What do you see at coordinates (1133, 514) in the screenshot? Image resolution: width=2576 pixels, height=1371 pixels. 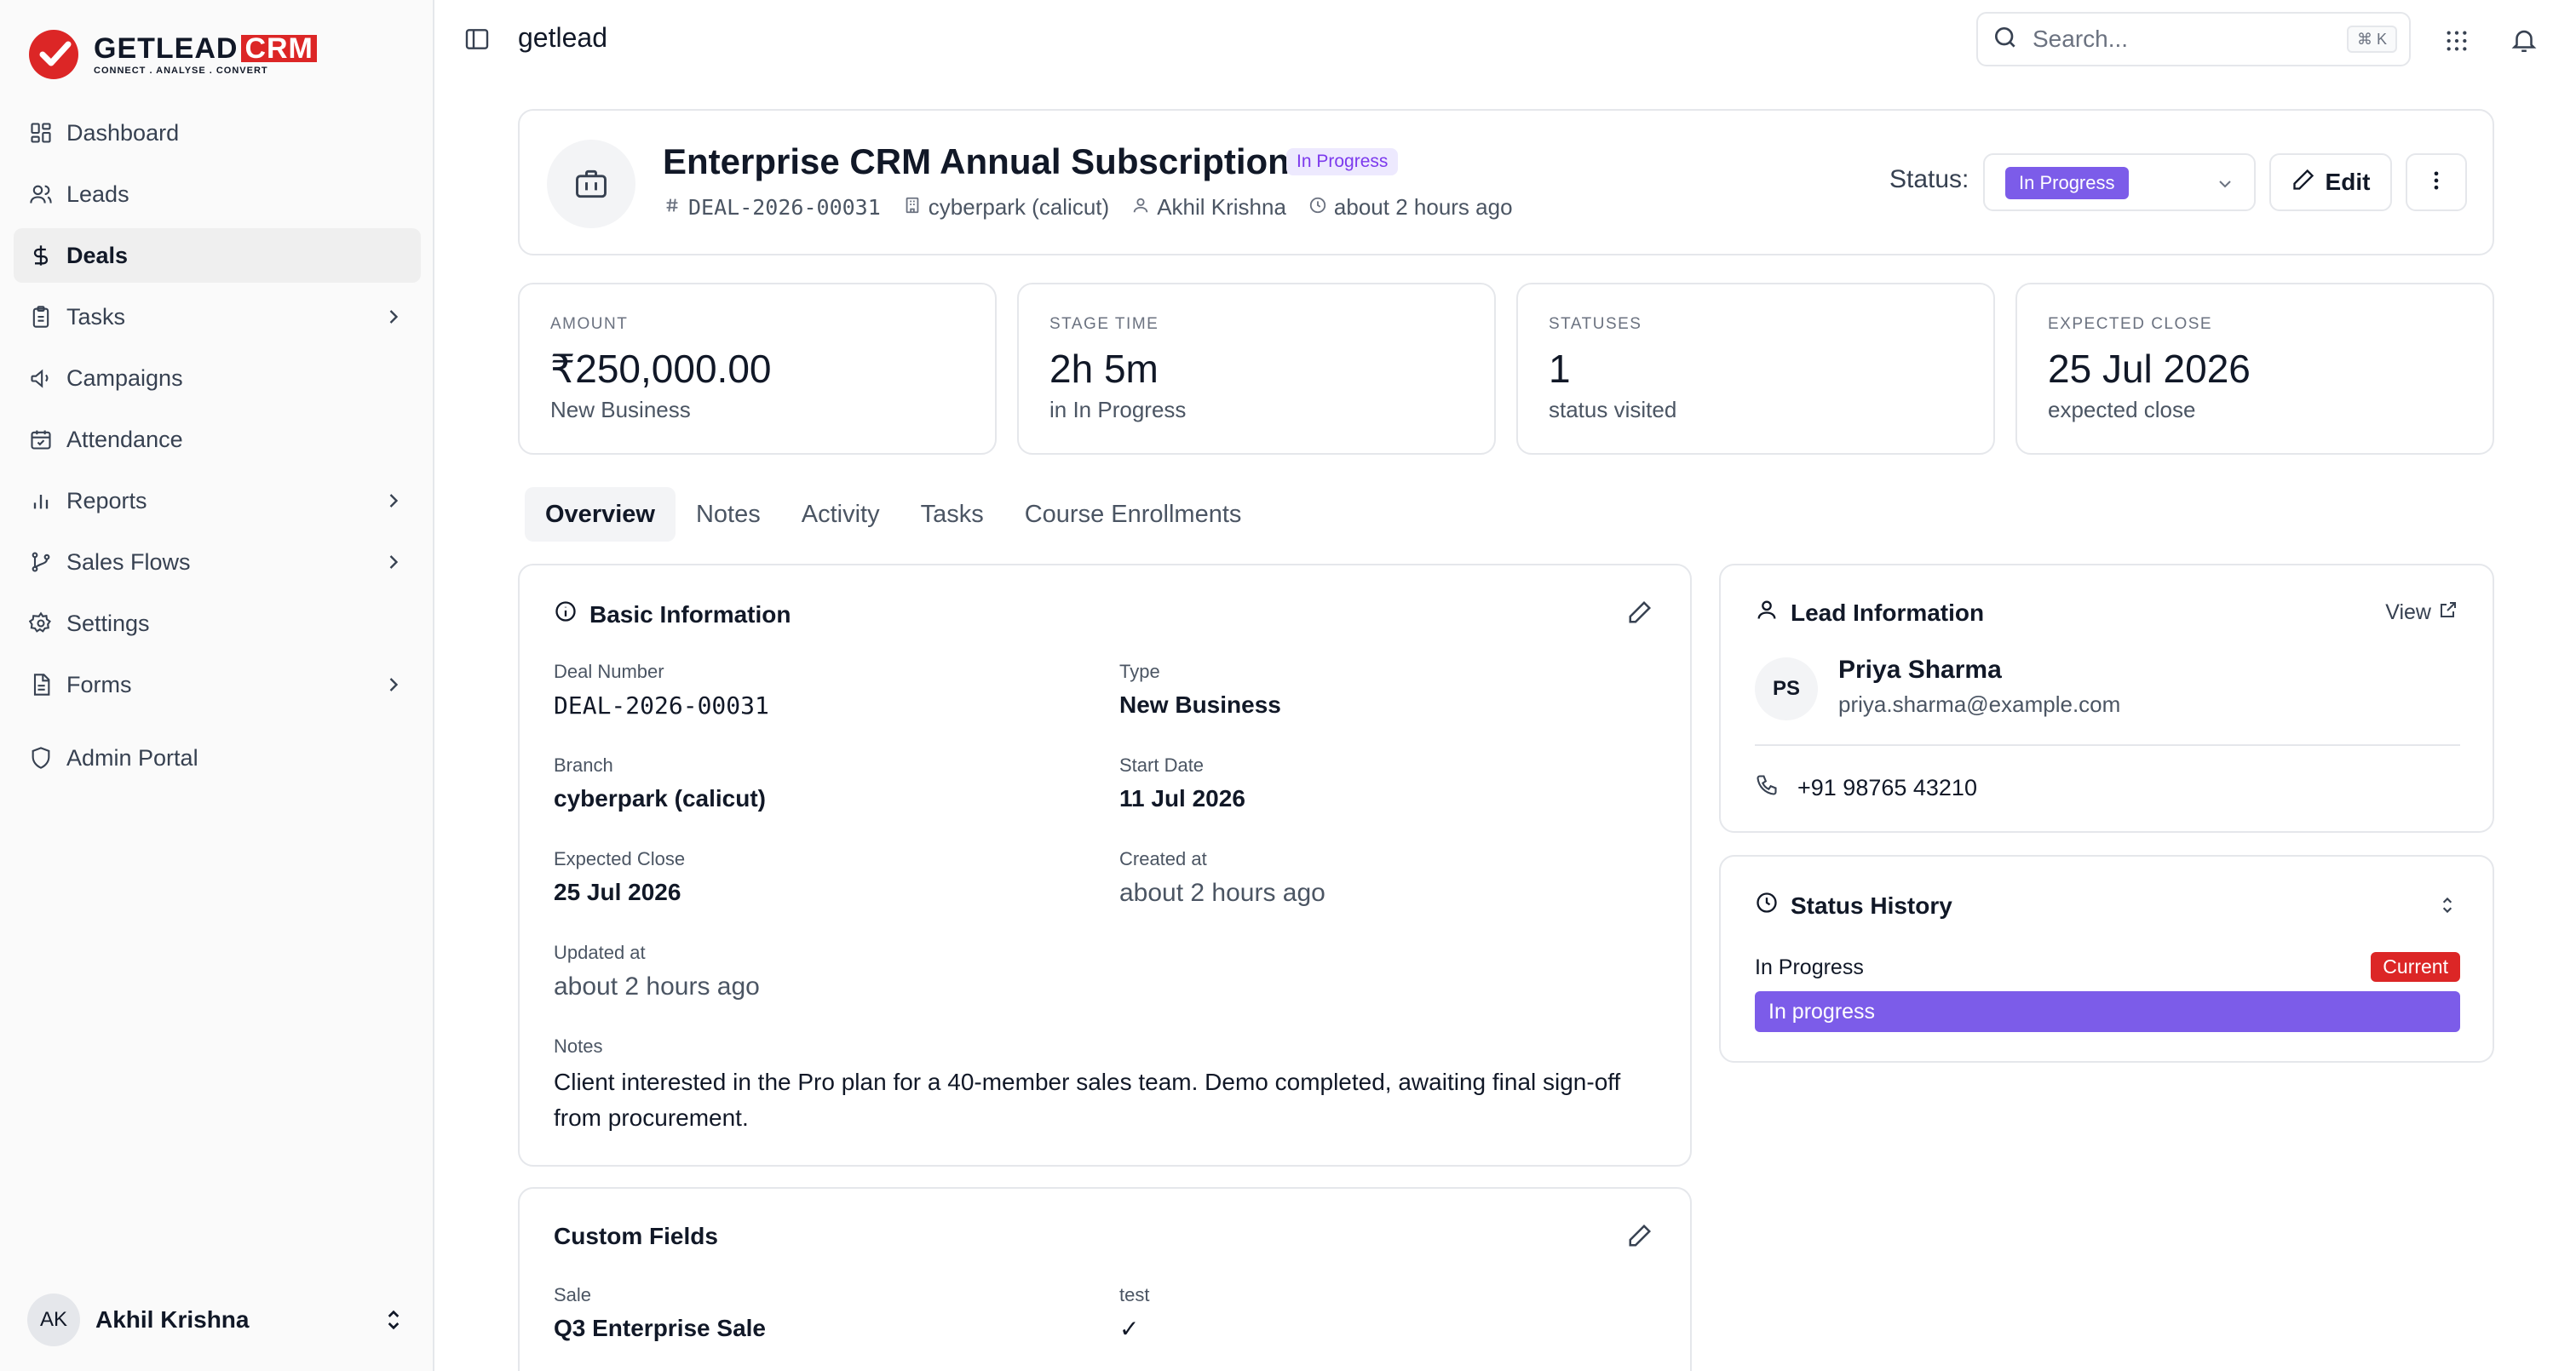 I see `tab-course-enrollments: Course Enrollments` at bounding box center [1133, 514].